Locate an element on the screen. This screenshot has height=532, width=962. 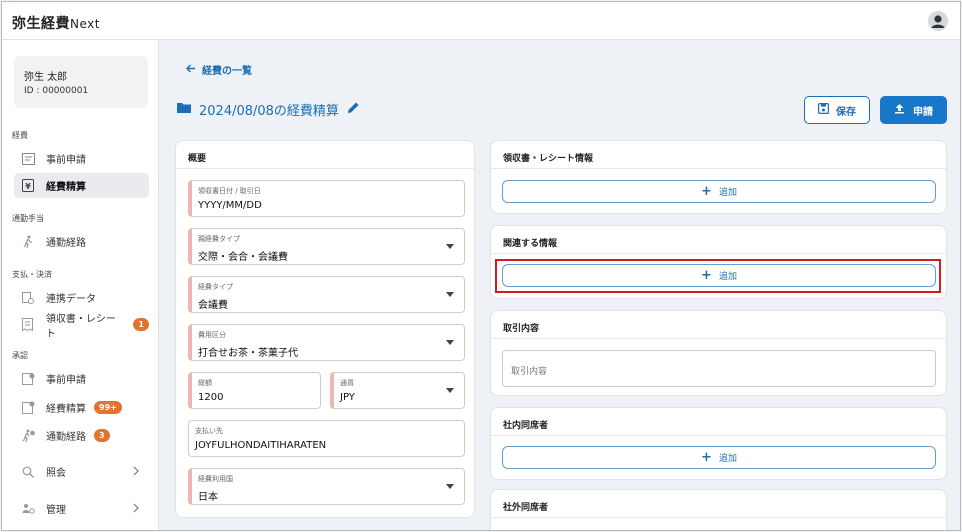
page-title: 2024/08/08の経費精算 is located at coordinates (268, 109).